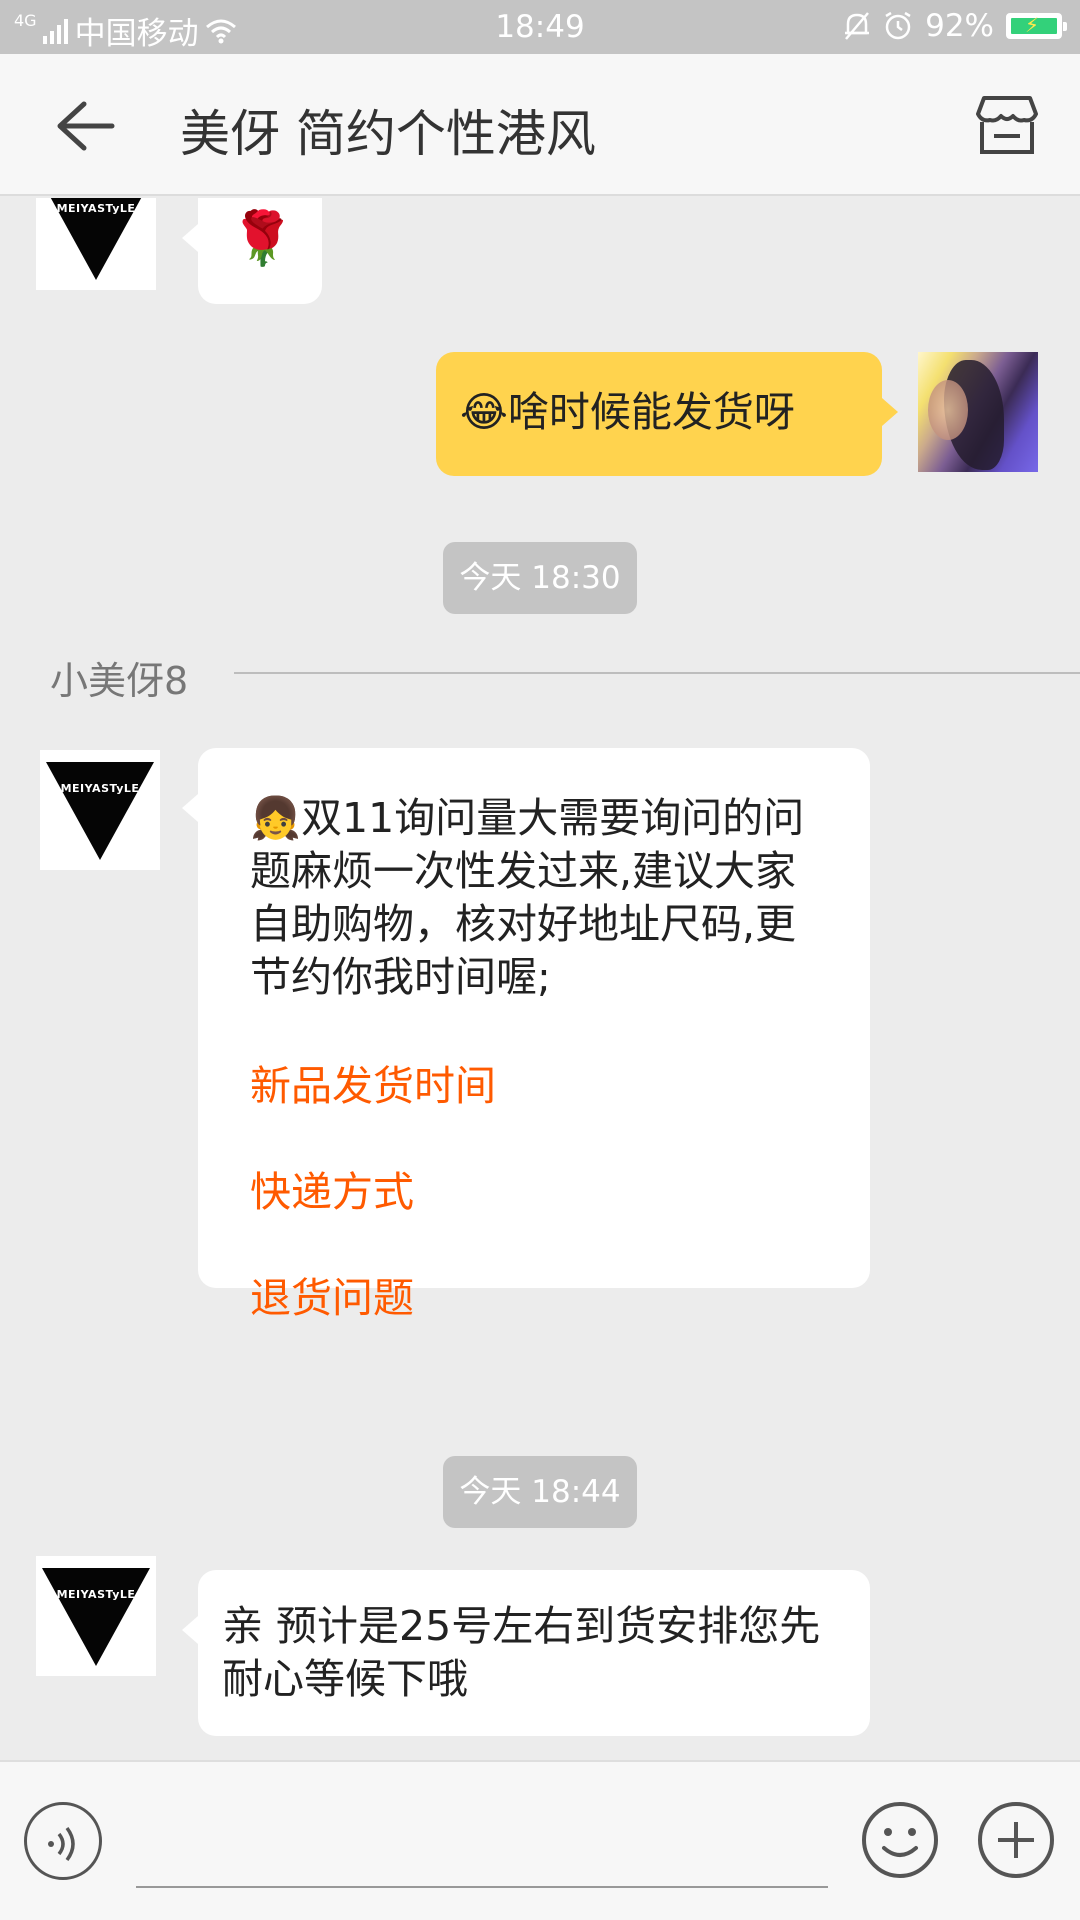  I want to click on mute-bell-icon, so click(857, 26).